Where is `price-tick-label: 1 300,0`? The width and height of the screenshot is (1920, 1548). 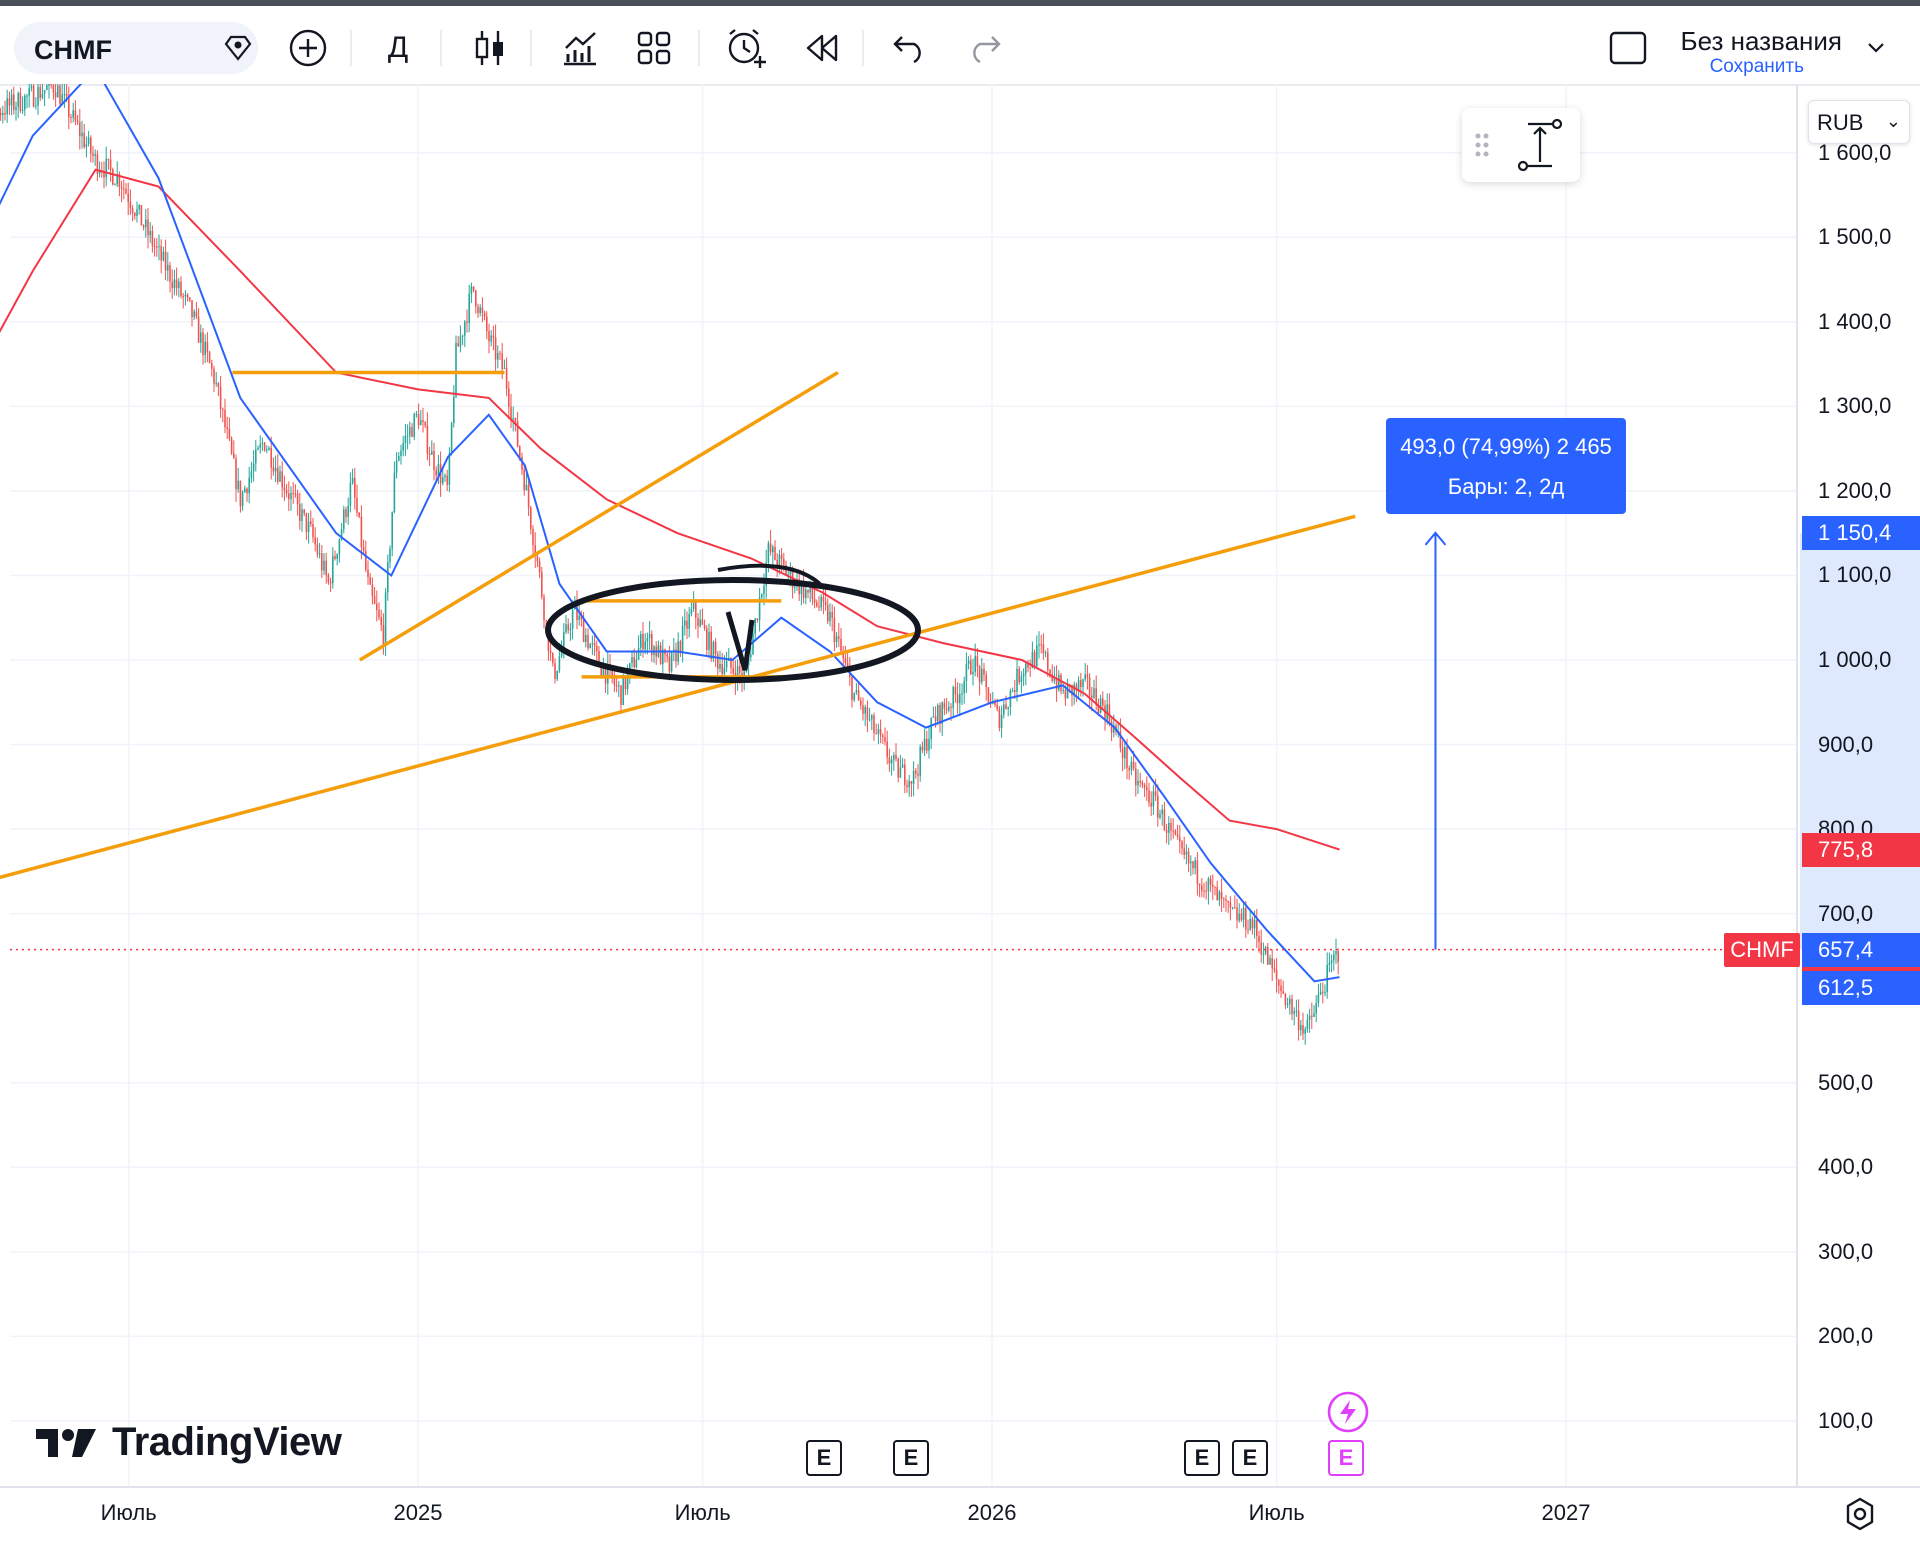
price-tick-label: 1 300,0 is located at coordinates (1855, 406).